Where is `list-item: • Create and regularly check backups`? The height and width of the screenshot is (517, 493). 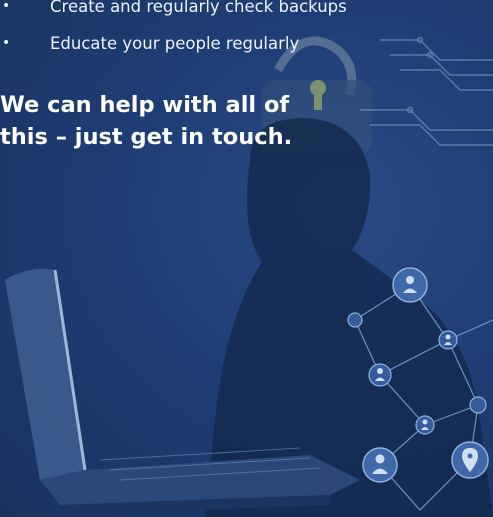
list-item: • Create and regularly check backups is located at coordinates (246, 12).